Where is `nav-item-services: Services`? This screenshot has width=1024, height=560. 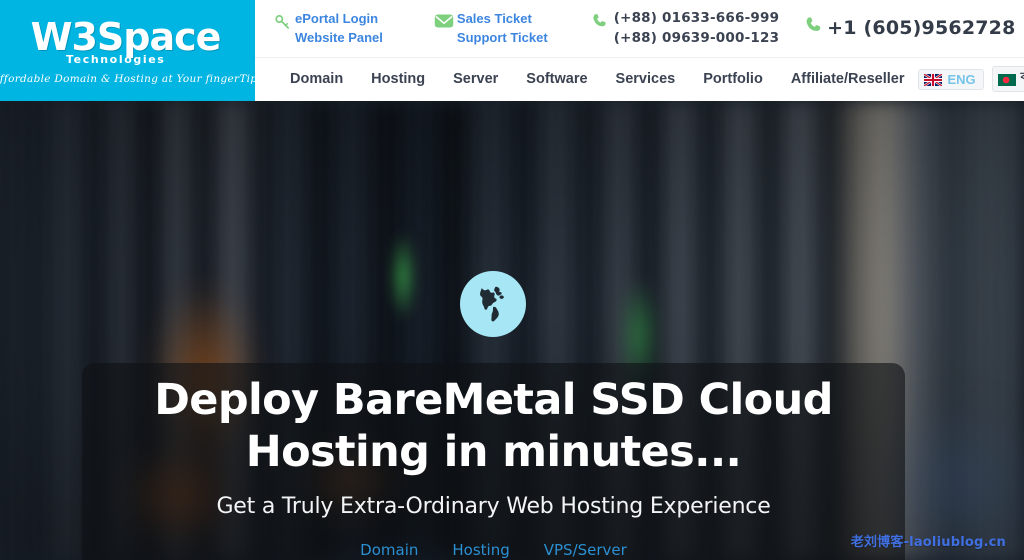
nav-item-services: Services is located at coordinates (646, 79).